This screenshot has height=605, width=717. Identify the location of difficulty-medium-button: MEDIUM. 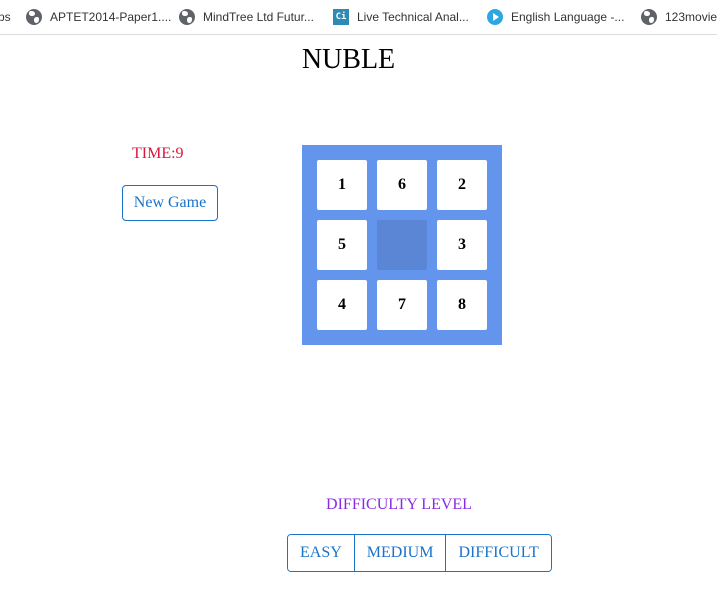
(399, 553).